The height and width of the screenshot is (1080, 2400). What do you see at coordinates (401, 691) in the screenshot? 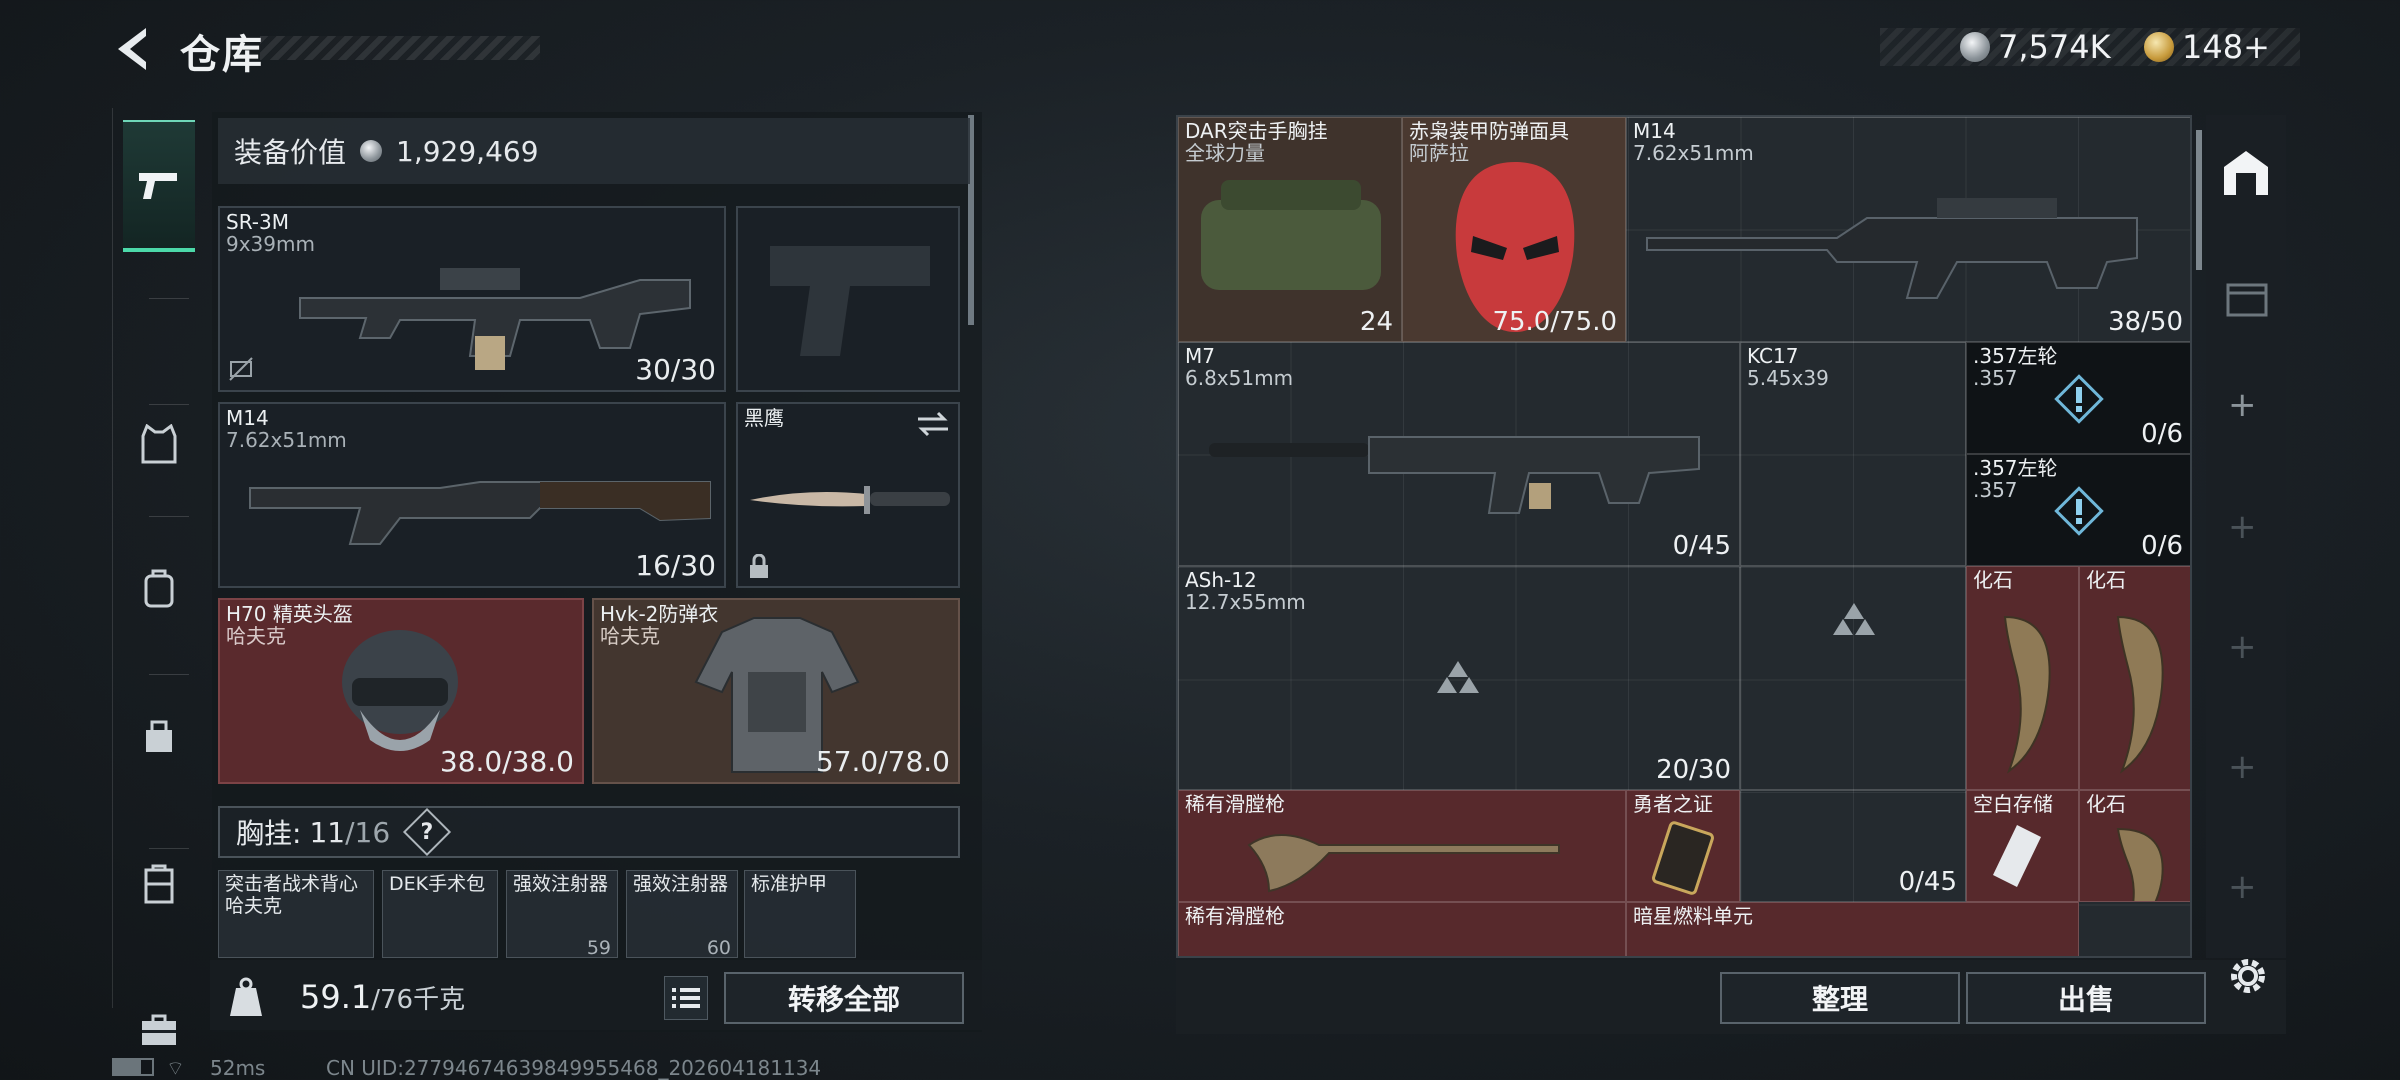
I see `helmet-slot: H70 精英头盔 哈夫克 38.0/38.0` at bounding box center [401, 691].